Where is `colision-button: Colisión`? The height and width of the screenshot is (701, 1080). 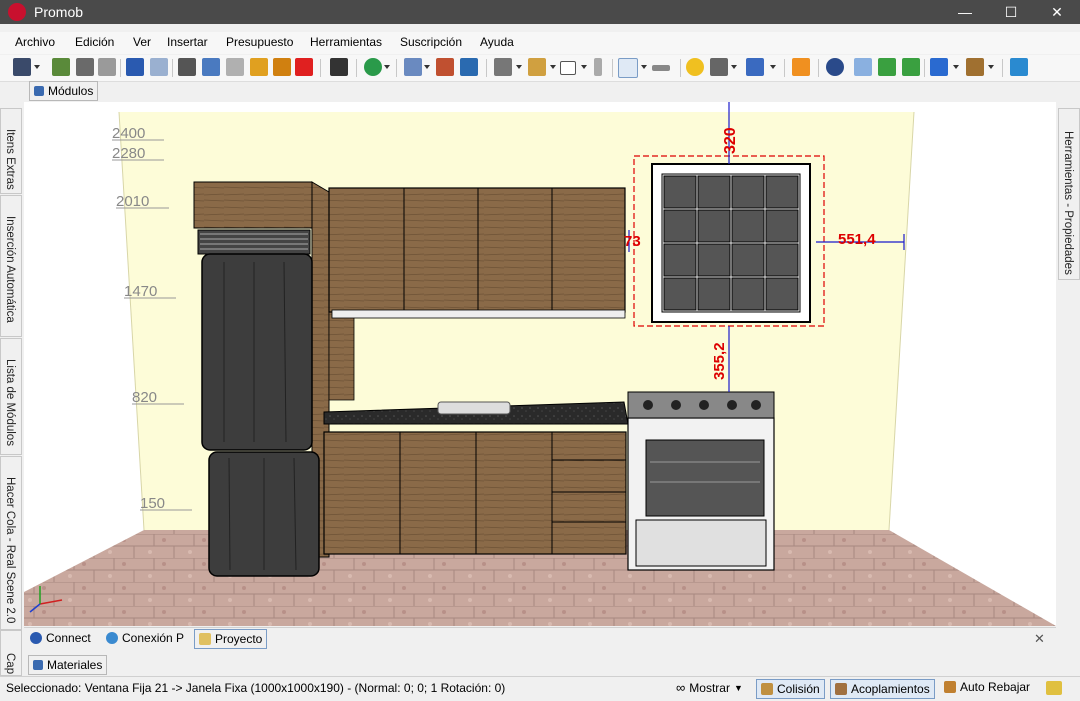
colision-button: Colisión is located at coordinates (790, 689).